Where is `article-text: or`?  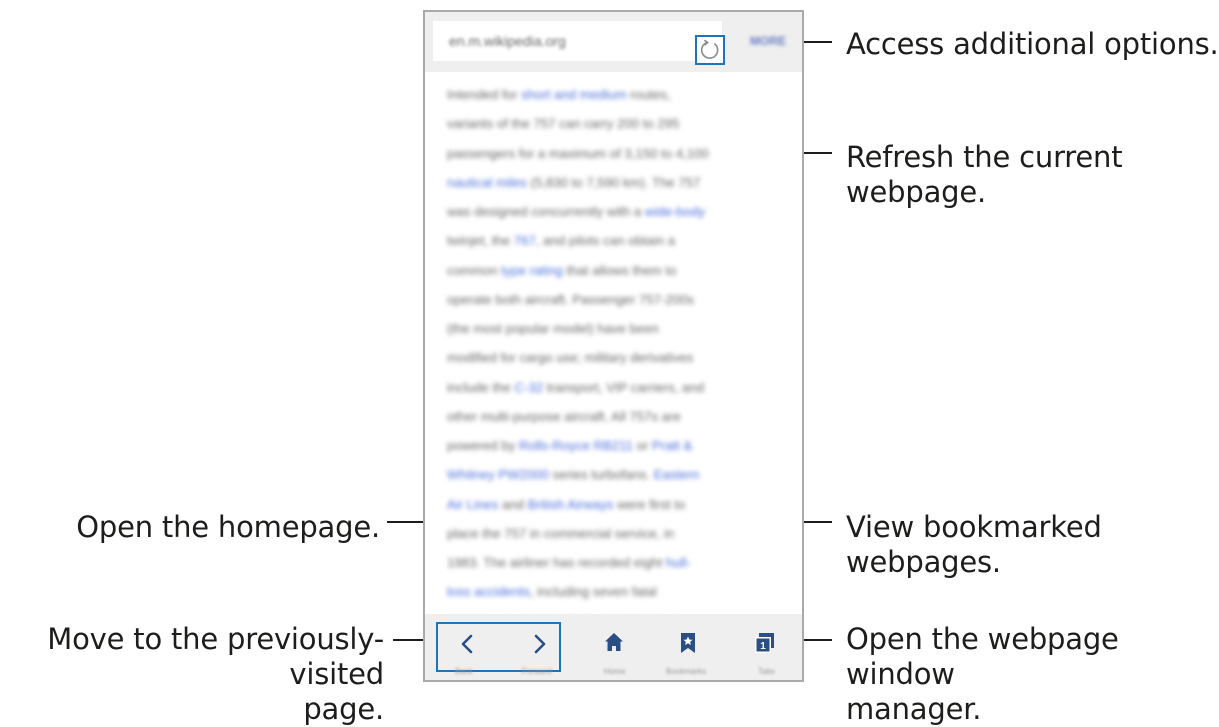 article-text: or is located at coordinates (642, 445).